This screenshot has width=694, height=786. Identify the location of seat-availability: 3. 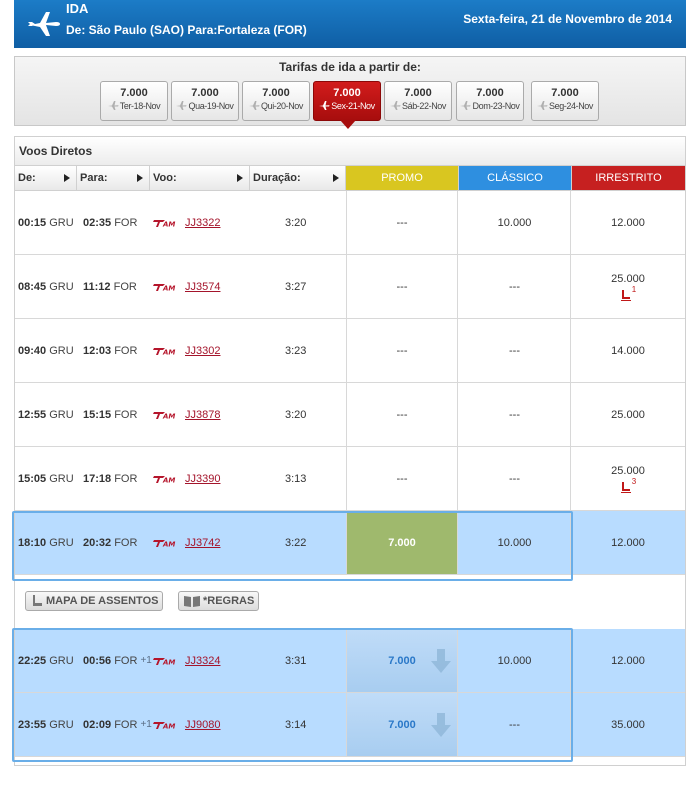
(628, 485).